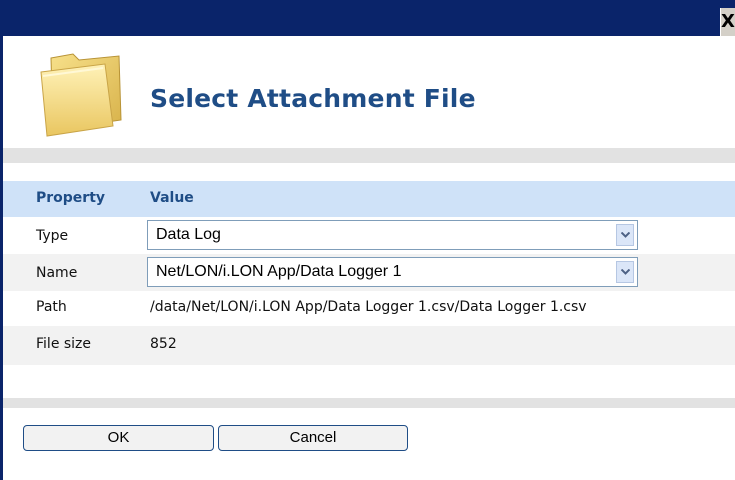  Describe the element at coordinates (51, 307) in the screenshot. I see `path-label: Path` at that location.